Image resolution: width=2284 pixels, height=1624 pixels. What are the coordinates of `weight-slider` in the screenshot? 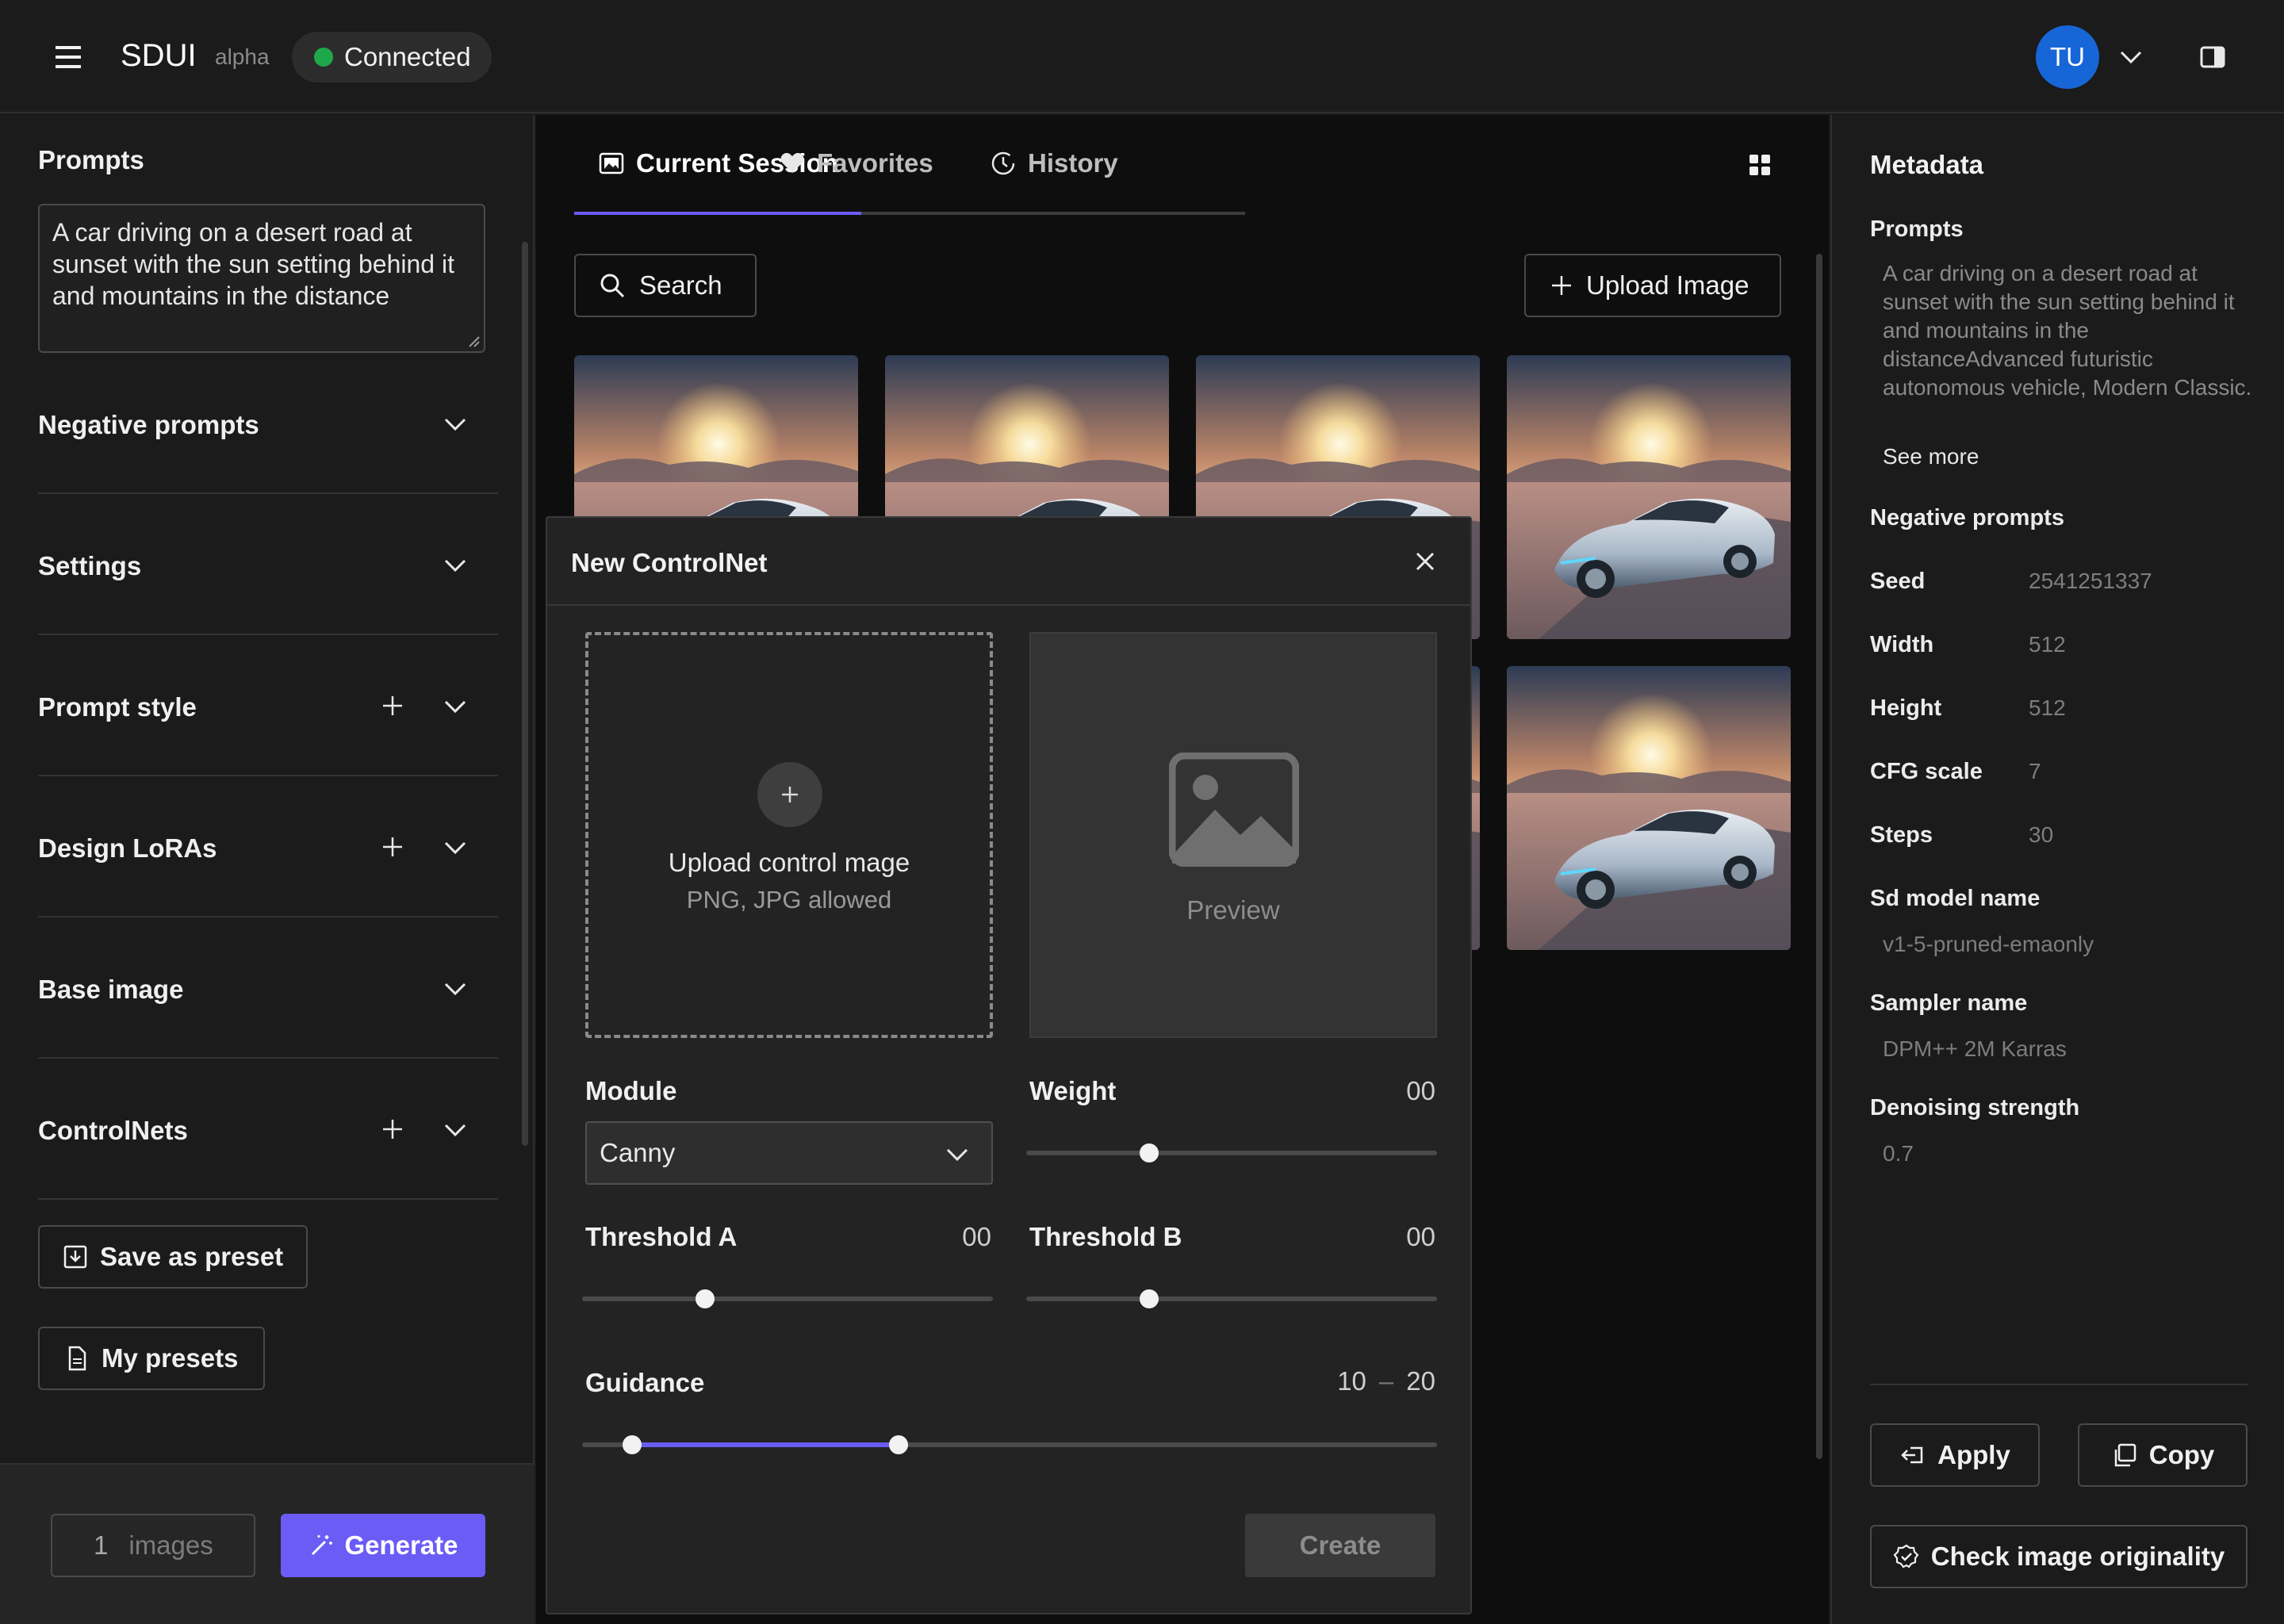 It's located at (1231, 1153).